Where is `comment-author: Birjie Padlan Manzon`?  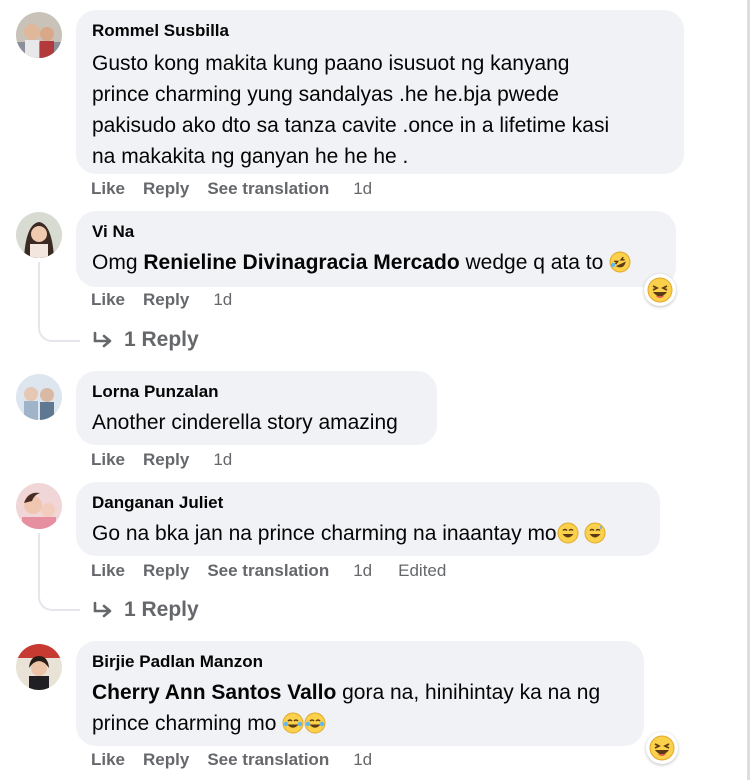
comment-author: Birjie Padlan Manzon is located at coordinates (360, 662).